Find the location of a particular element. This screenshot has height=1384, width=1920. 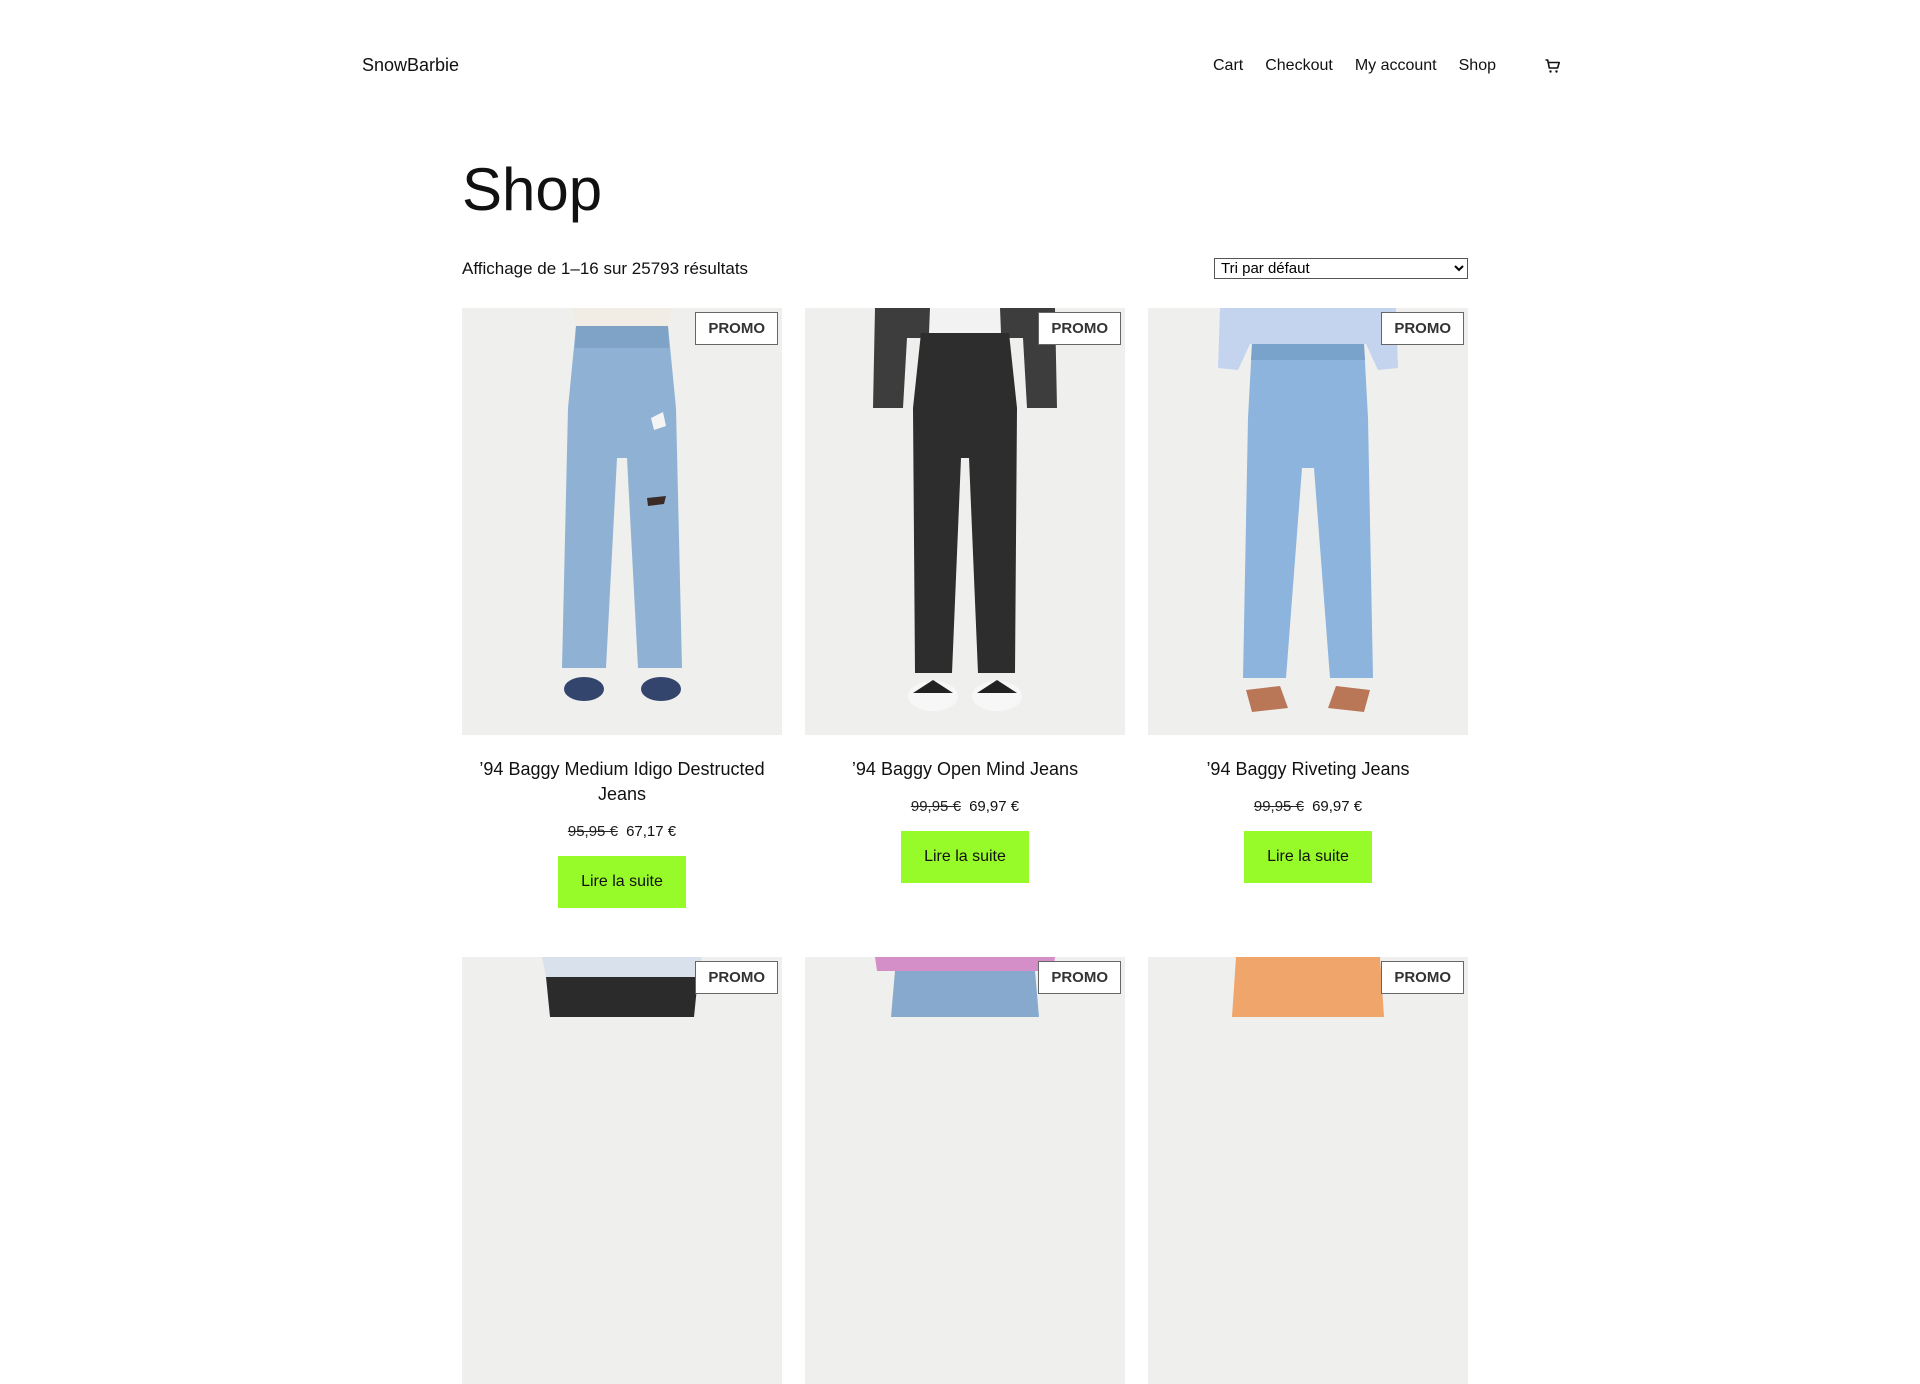

site-title: SnowBarbie is located at coordinates (410, 65).